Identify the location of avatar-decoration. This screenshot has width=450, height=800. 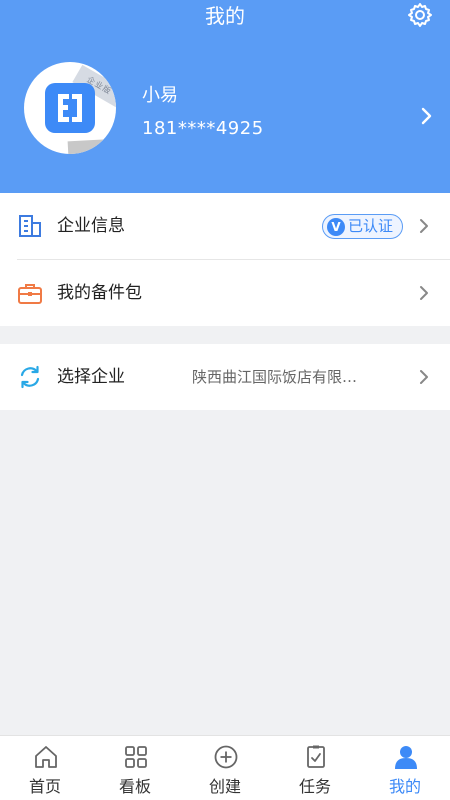
(91, 146).